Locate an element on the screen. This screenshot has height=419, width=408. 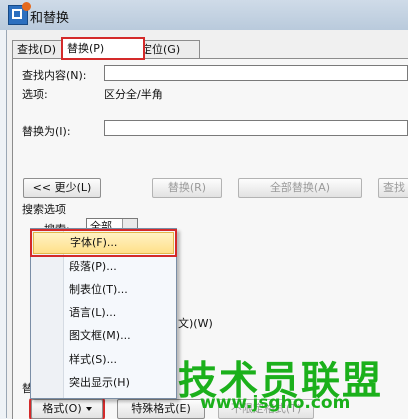
app-icon is located at coordinates (19, 13).